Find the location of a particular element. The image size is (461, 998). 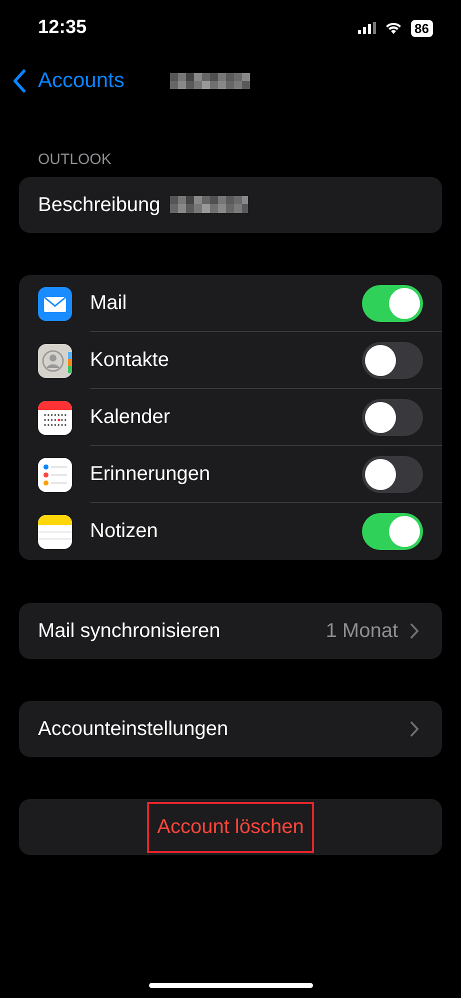

battery-level: 86 is located at coordinates (421, 28).